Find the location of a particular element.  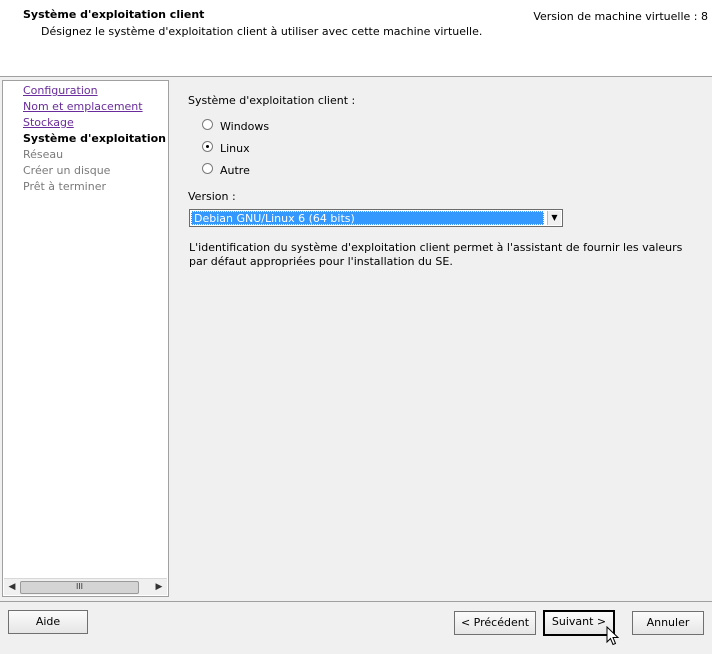

version-dropdown: Debian GNU/Linux 6 (64 bits) ▼ is located at coordinates (376, 218).